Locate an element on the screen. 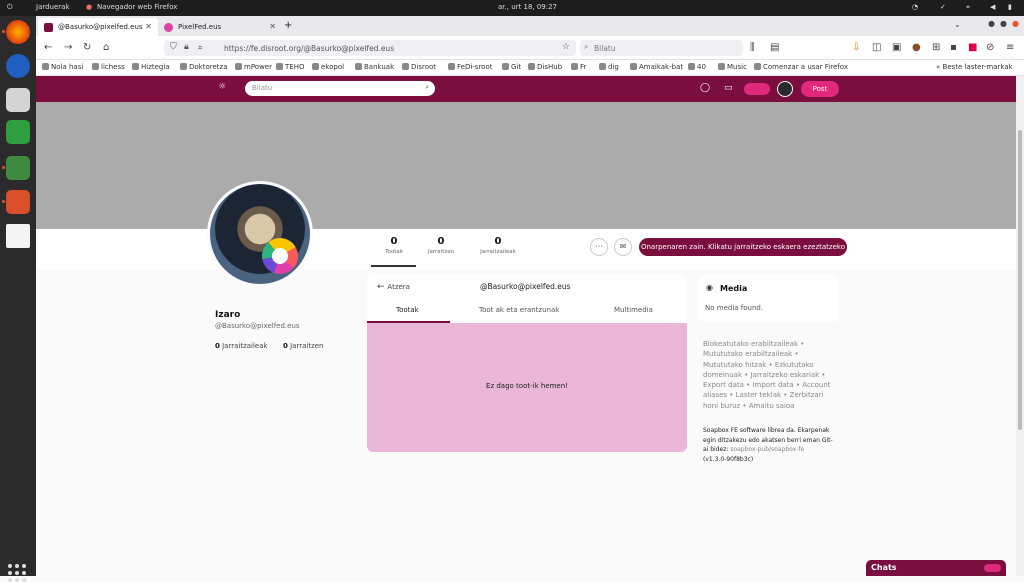 The image size is (1024, 582). message-icon: ✉ is located at coordinates (623, 247).